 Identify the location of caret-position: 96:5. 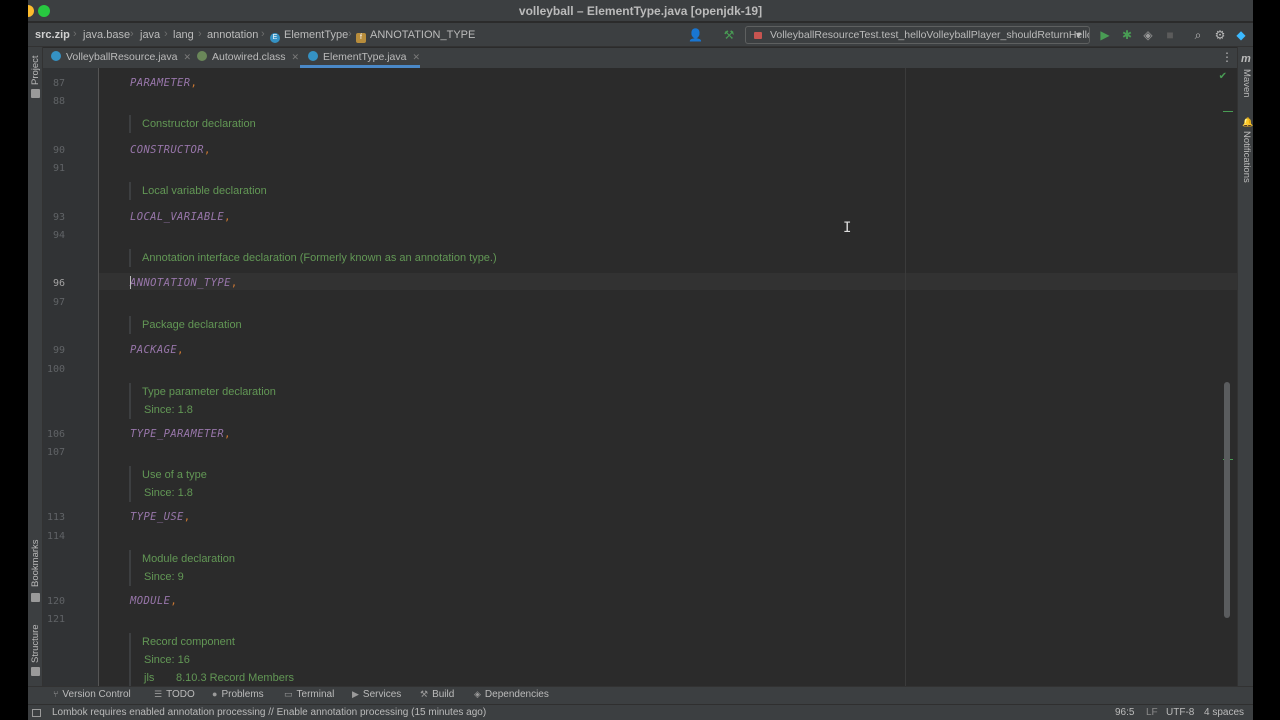
(1124, 712).